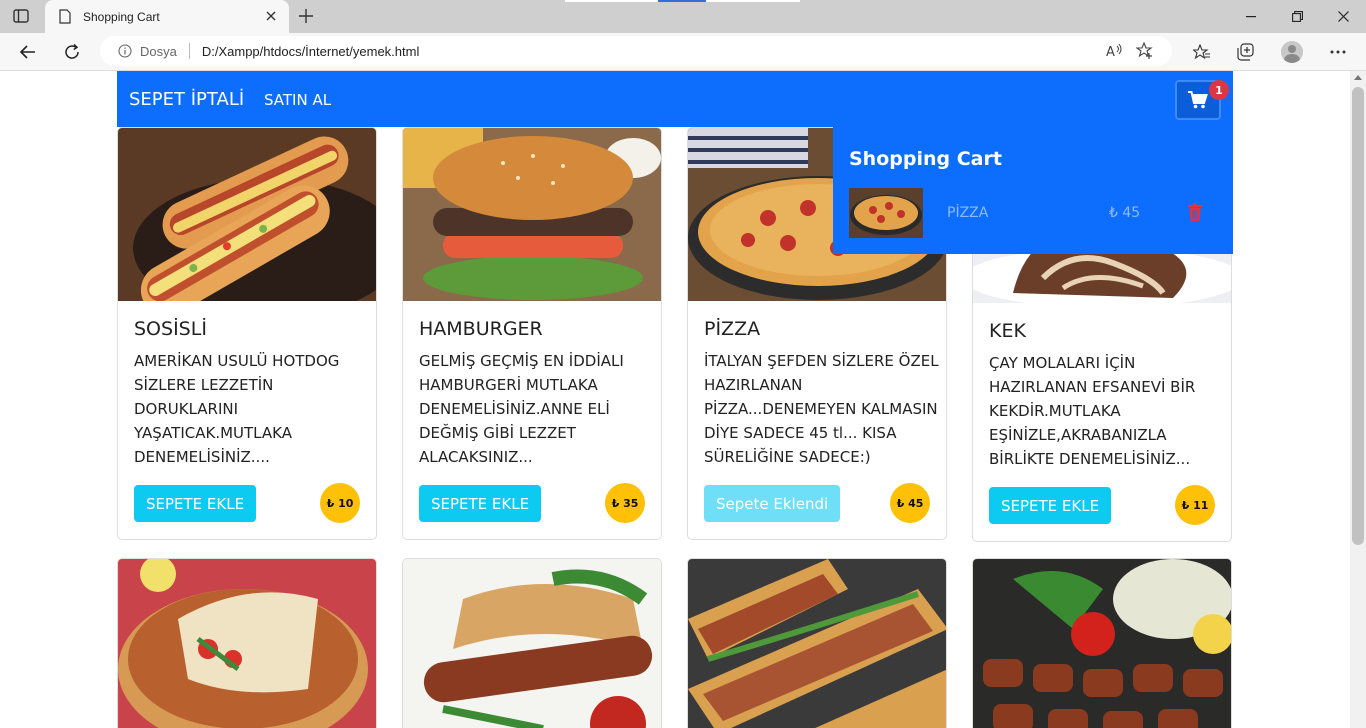 The width and height of the screenshot is (1366, 728). I want to click on scrollbar-thumb, so click(1358, 316).